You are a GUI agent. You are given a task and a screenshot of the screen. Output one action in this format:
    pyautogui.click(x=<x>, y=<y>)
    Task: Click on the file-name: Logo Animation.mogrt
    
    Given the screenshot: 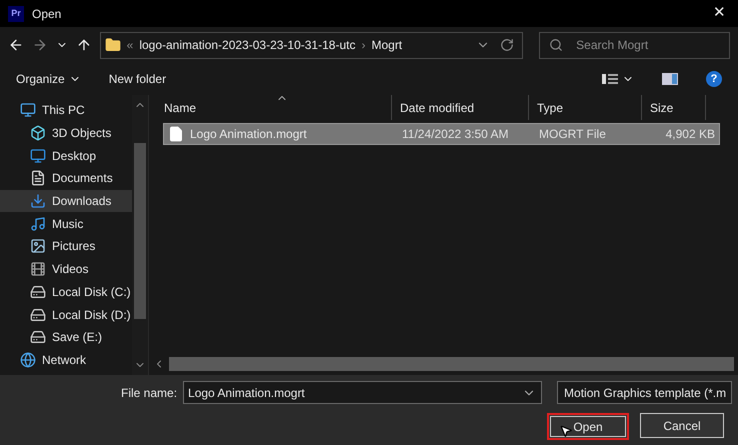 What is the action you would take?
    pyautogui.click(x=248, y=134)
    